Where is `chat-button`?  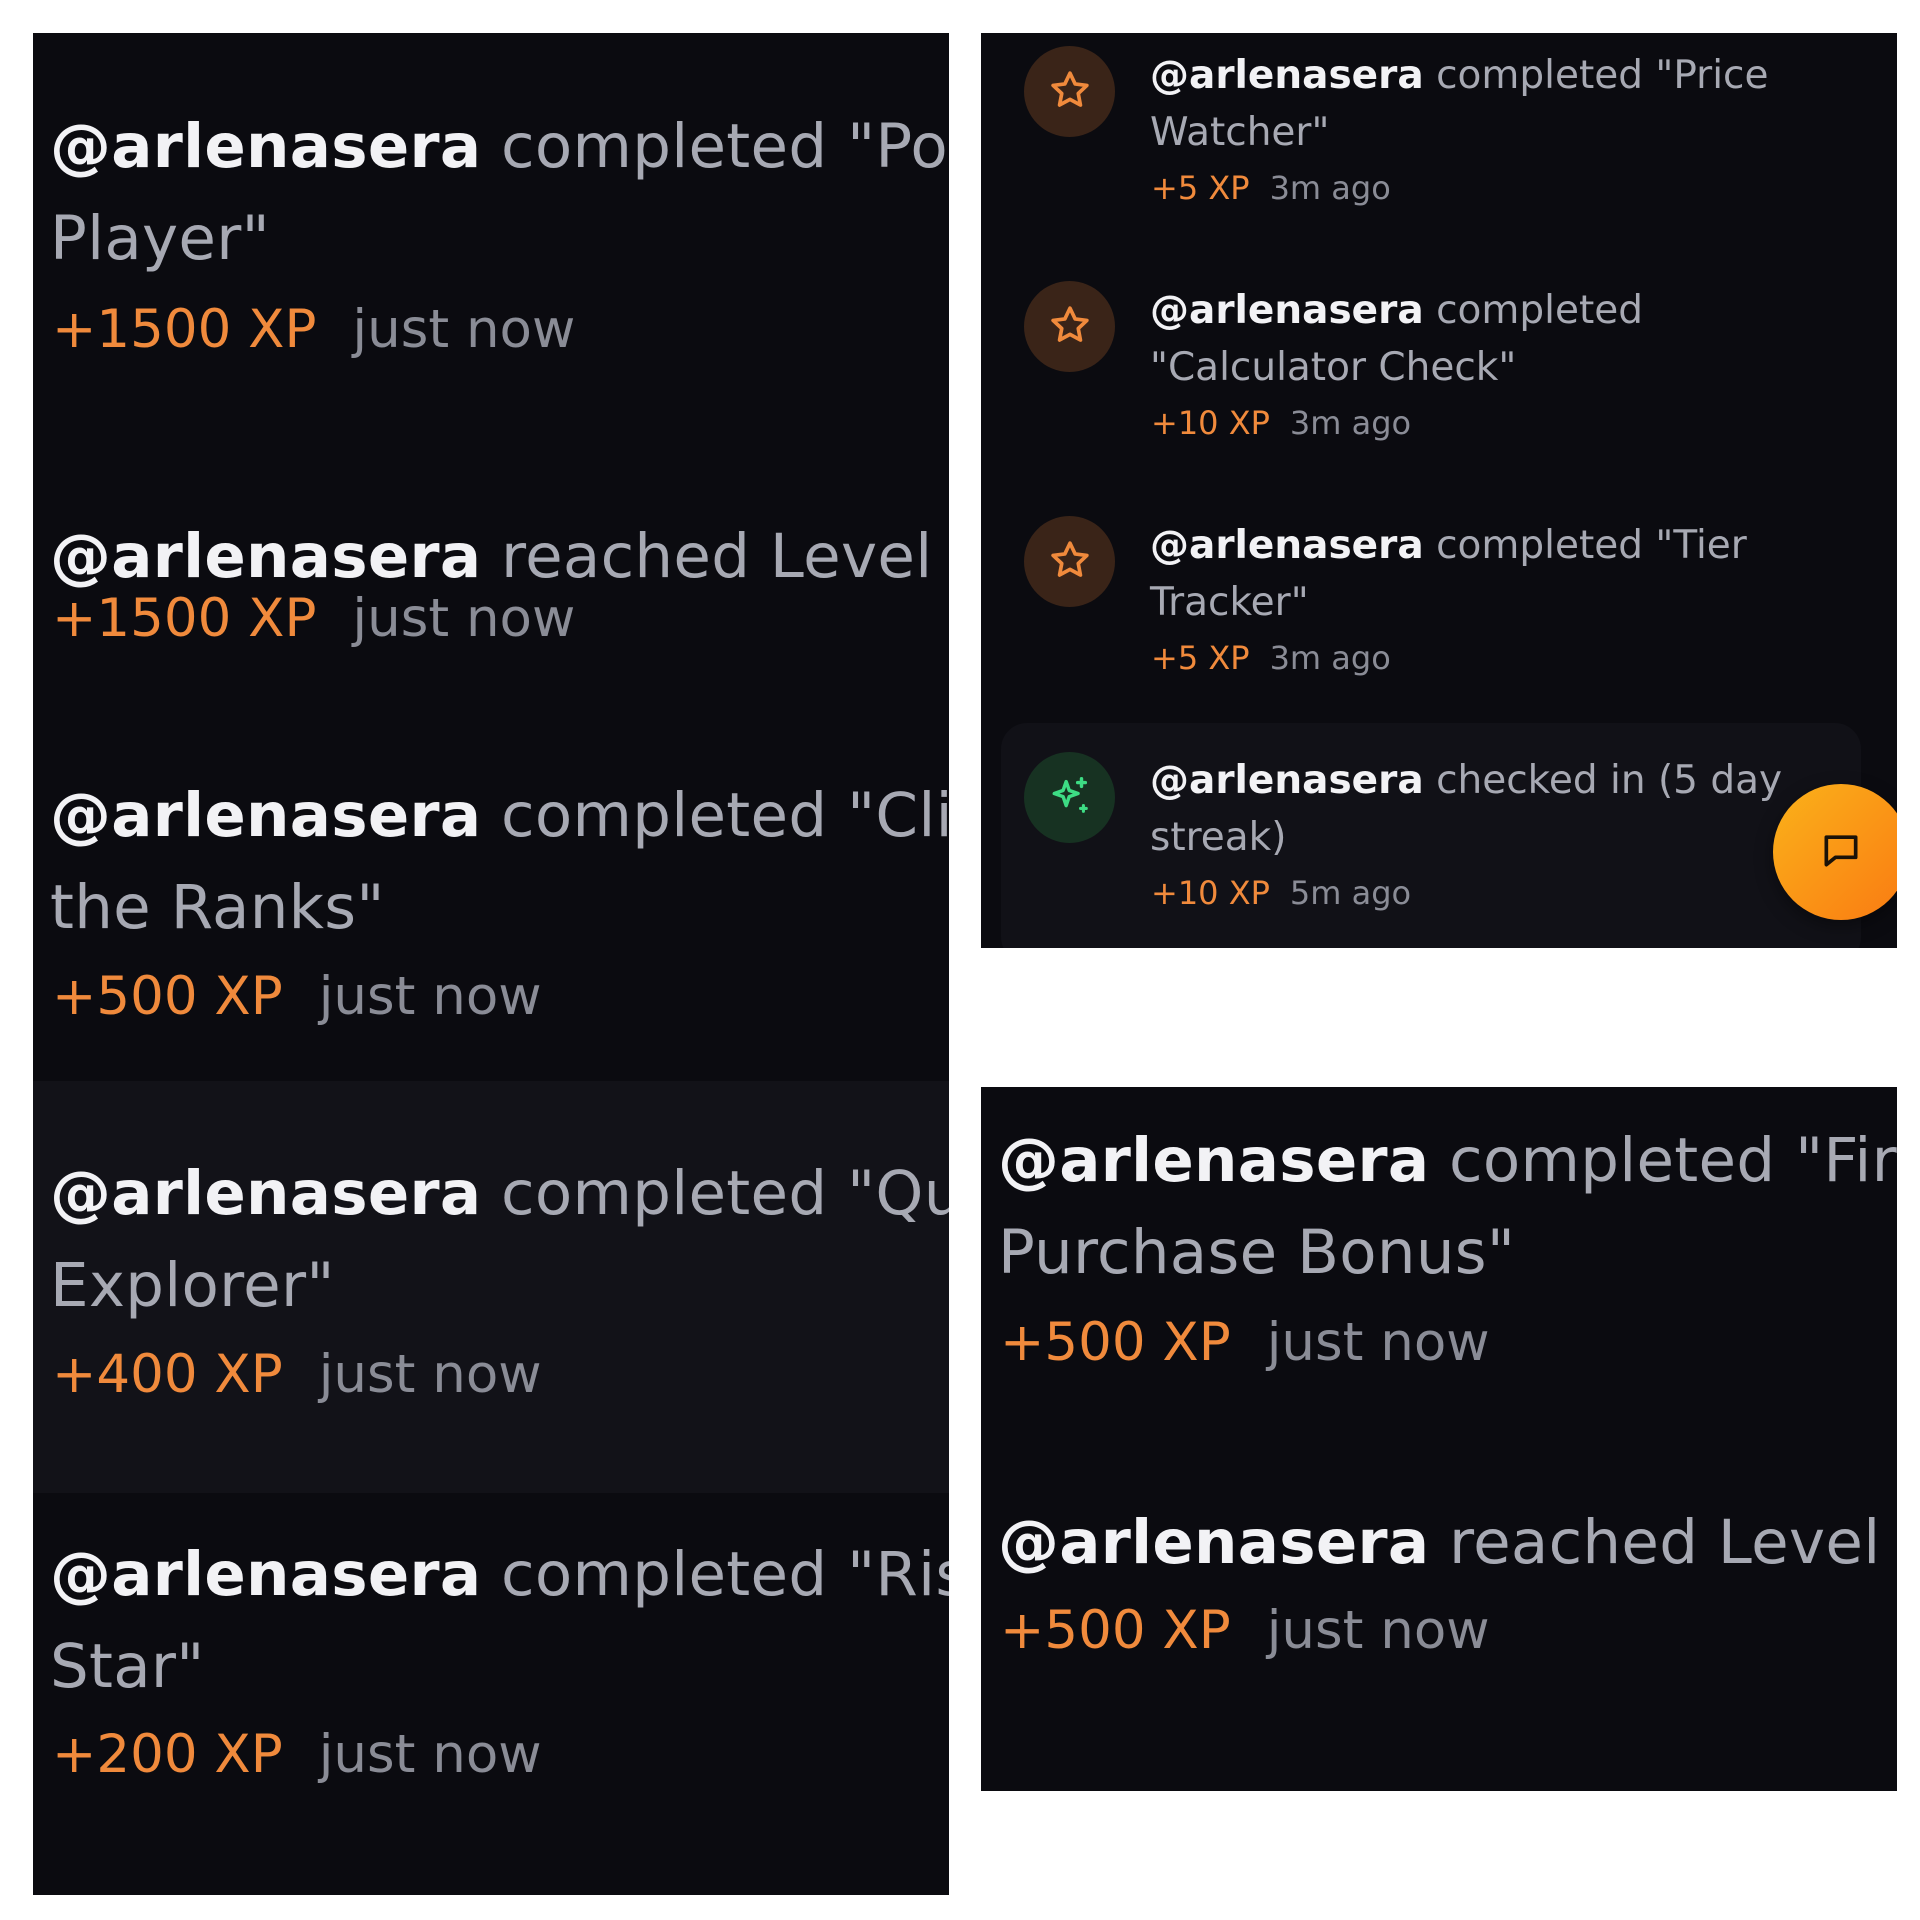
chat-button is located at coordinates (1835, 852).